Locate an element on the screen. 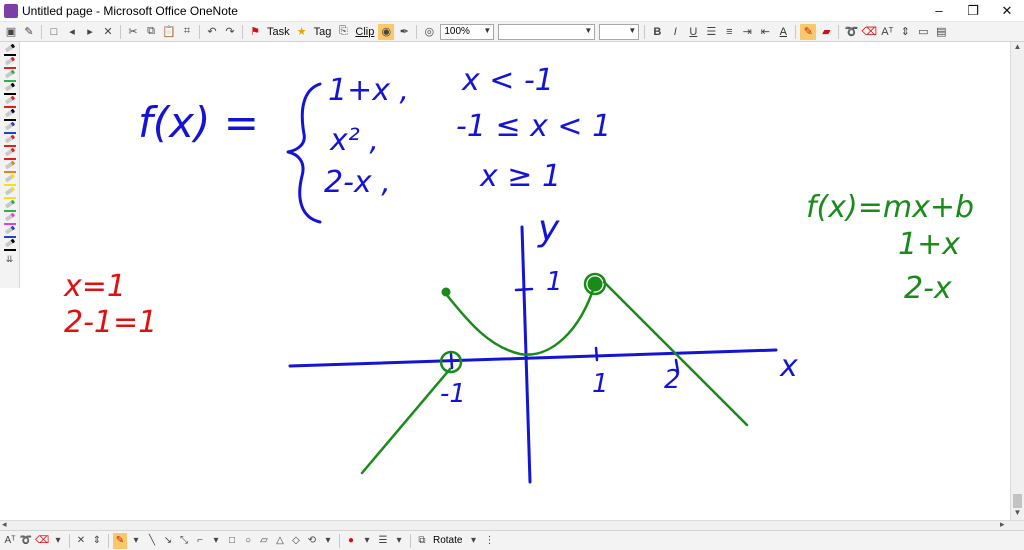 The height and width of the screenshot is (550, 1024). close-button: ✕ is located at coordinates (1007, 11).